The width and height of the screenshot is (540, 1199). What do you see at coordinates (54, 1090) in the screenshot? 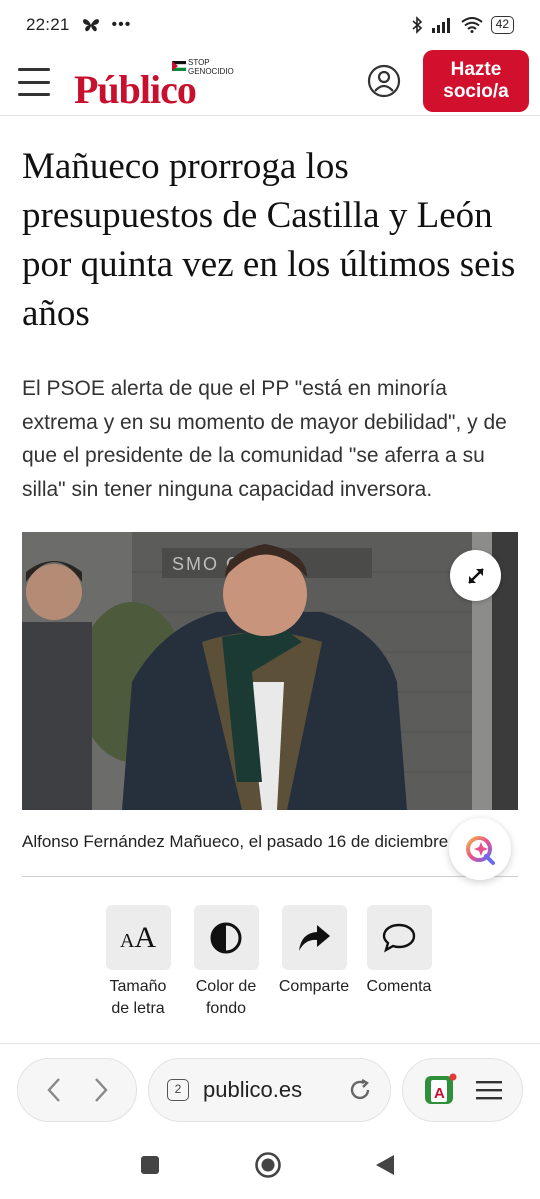
I see `back-chevron-icon` at bounding box center [54, 1090].